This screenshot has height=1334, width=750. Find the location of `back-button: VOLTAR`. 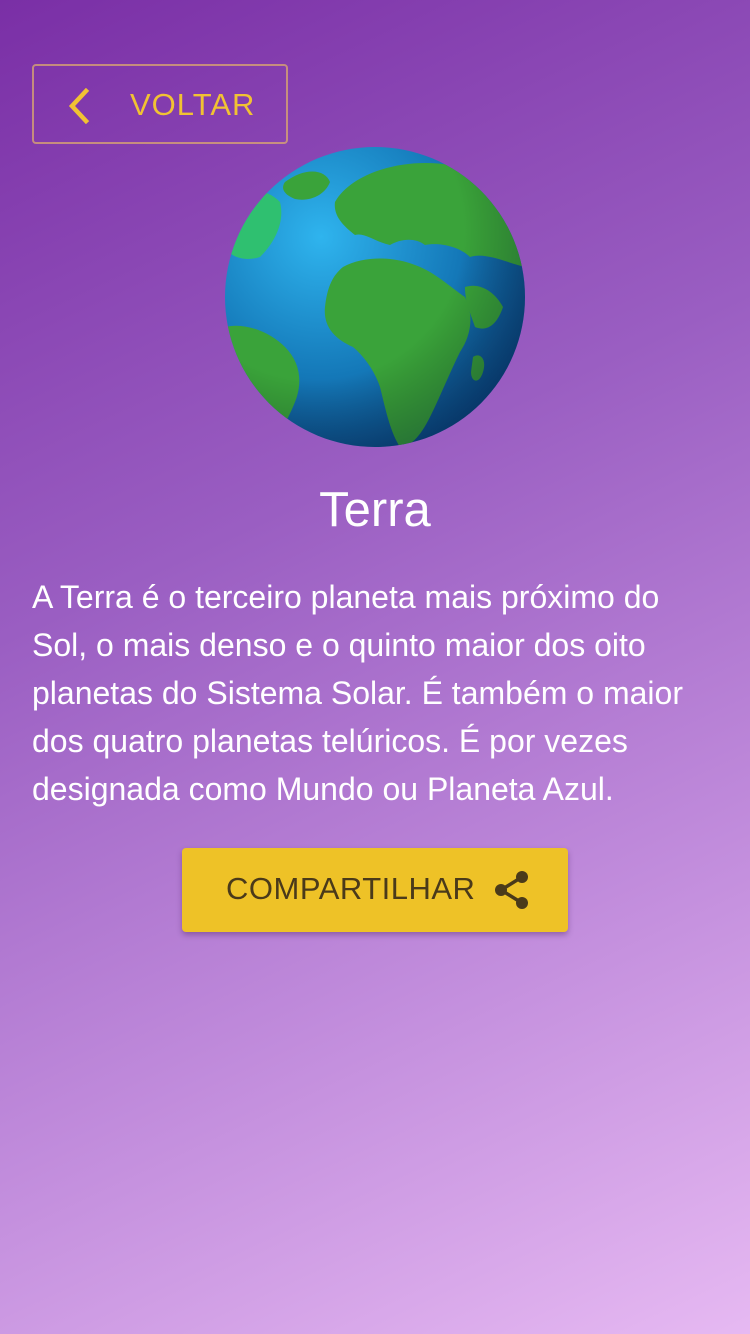

back-button: VOLTAR is located at coordinates (160, 104).